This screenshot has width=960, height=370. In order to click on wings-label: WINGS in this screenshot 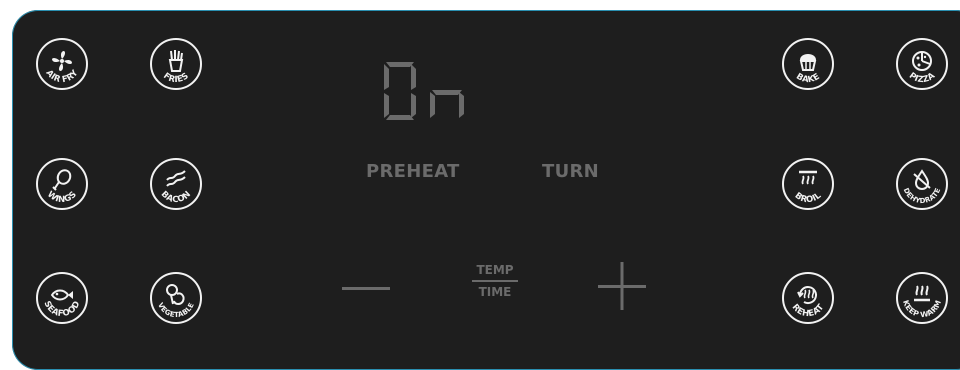, I will do `click(62, 197)`.